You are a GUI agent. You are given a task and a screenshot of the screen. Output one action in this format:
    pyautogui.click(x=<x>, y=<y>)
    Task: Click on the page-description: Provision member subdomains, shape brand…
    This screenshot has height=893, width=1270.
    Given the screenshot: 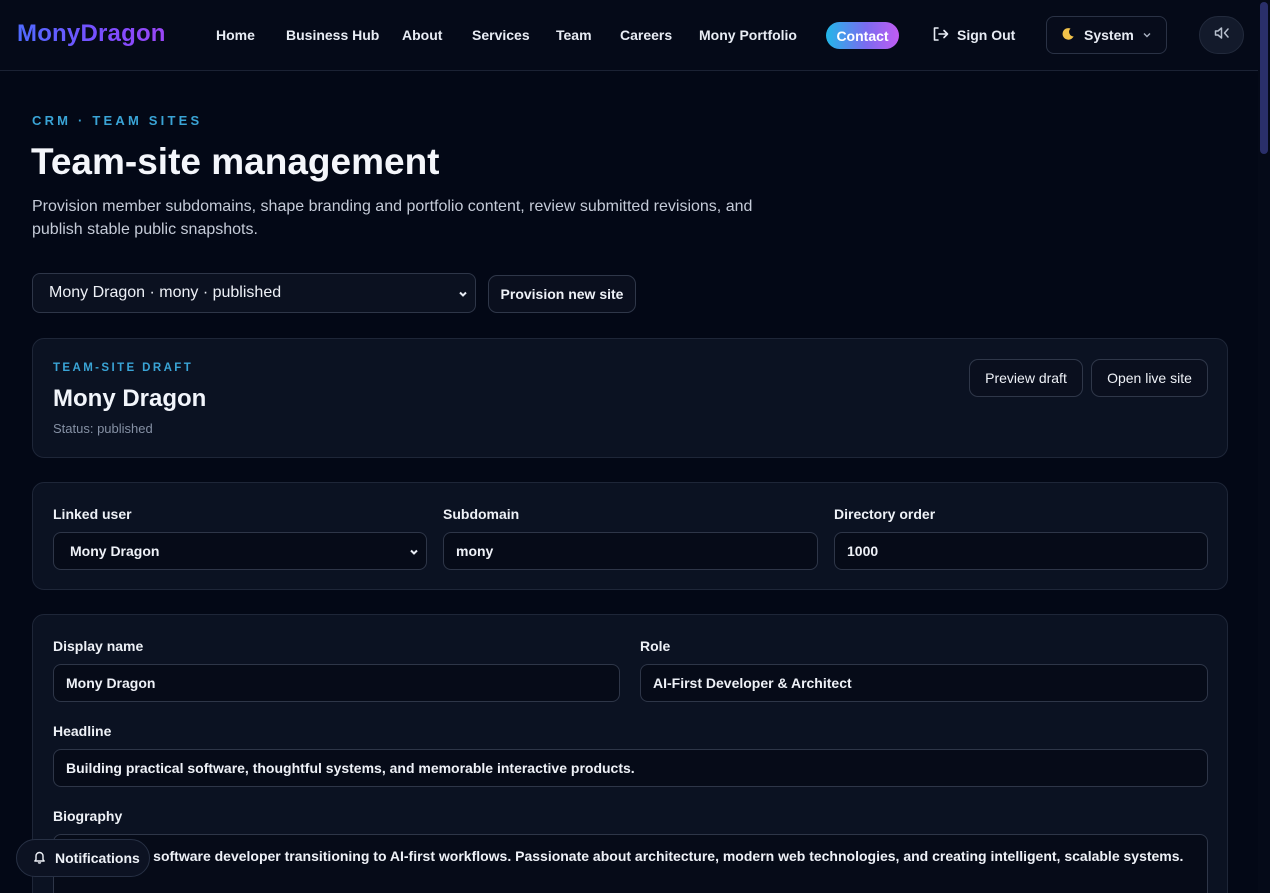 What is the action you would take?
    pyautogui.click(x=392, y=218)
    